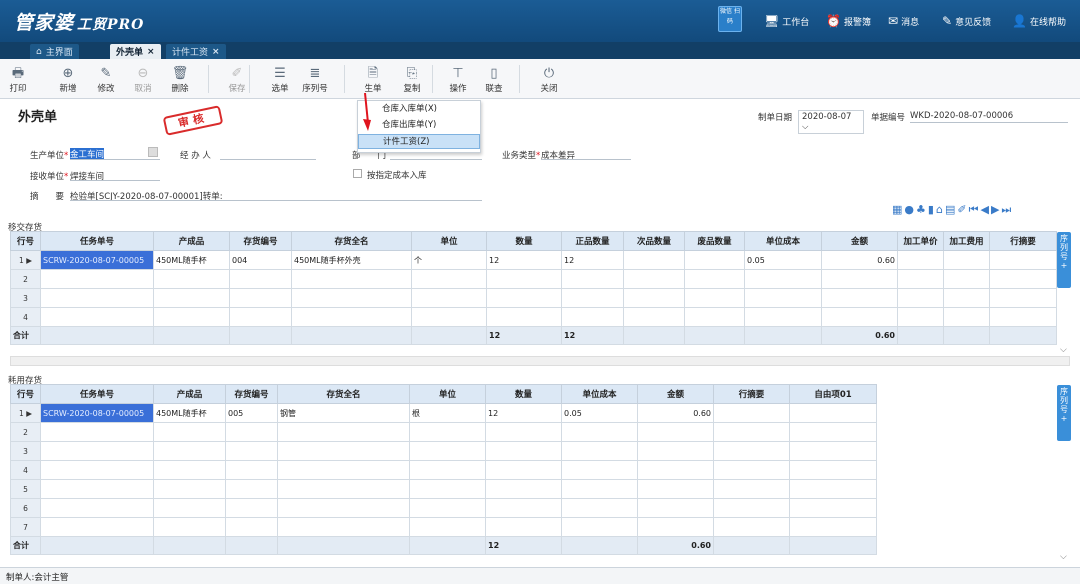 This screenshot has height=584, width=1080. What do you see at coordinates (599, 413) in the screenshot?
I see `table-cell: 0.05` at bounding box center [599, 413].